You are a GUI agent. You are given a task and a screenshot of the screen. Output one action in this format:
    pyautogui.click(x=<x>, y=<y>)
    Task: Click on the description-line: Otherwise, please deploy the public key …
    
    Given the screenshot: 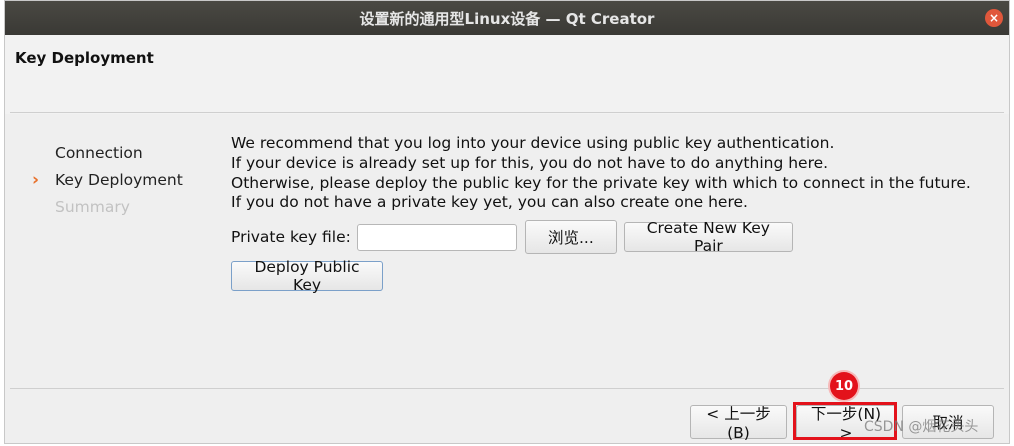 What is the action you would take?
    pyautogui.click(x=601, y=182)
    